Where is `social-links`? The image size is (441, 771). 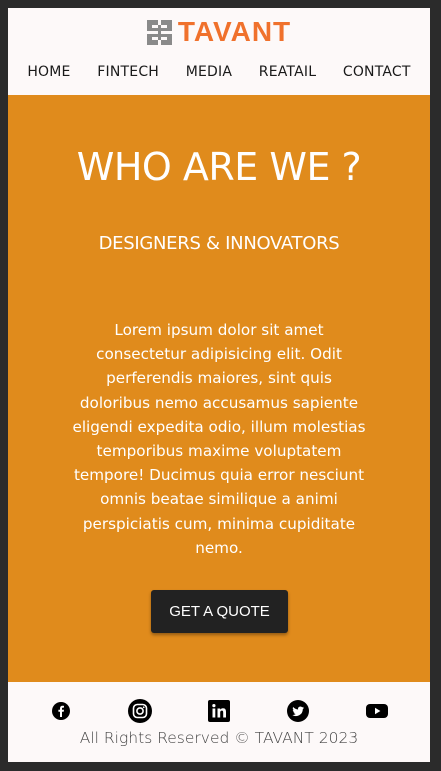 social-links is located at coordinates (219, 711).